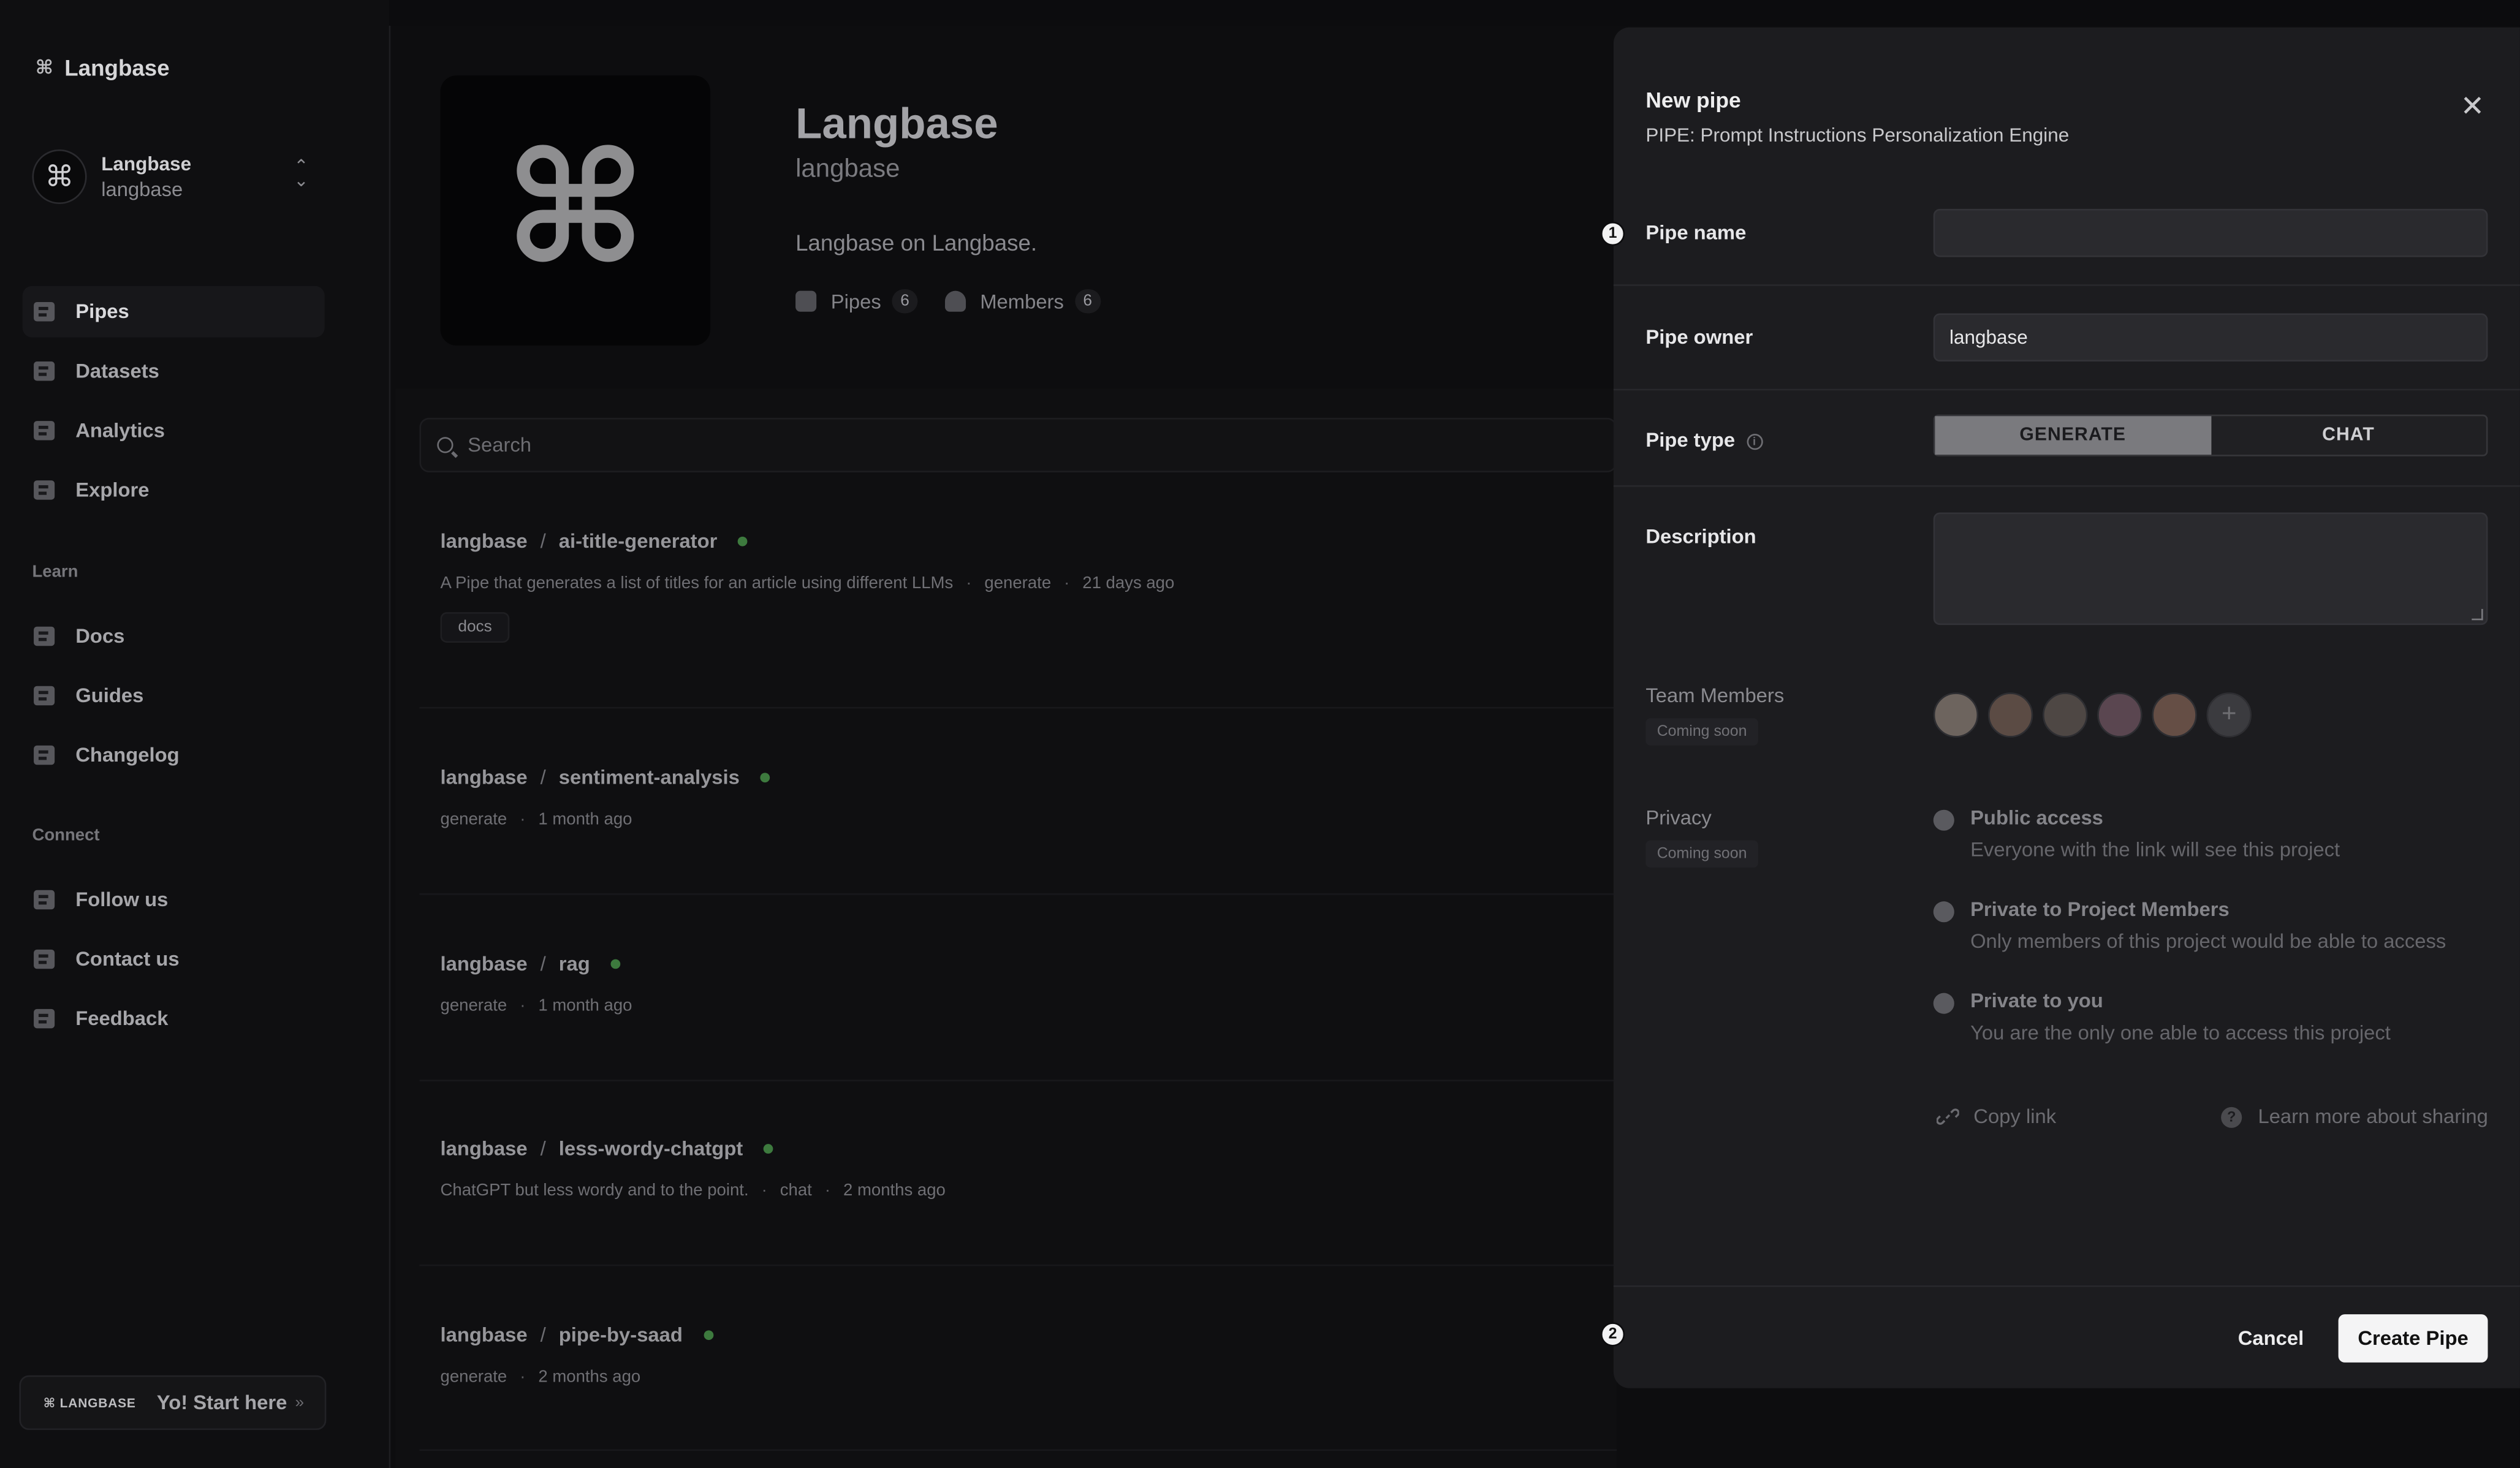 The width and height of the screenshot is (2520, 1468). Describe the element at coordinates (2210, 569) in the screenshot. I see `description-textarea` at that location.